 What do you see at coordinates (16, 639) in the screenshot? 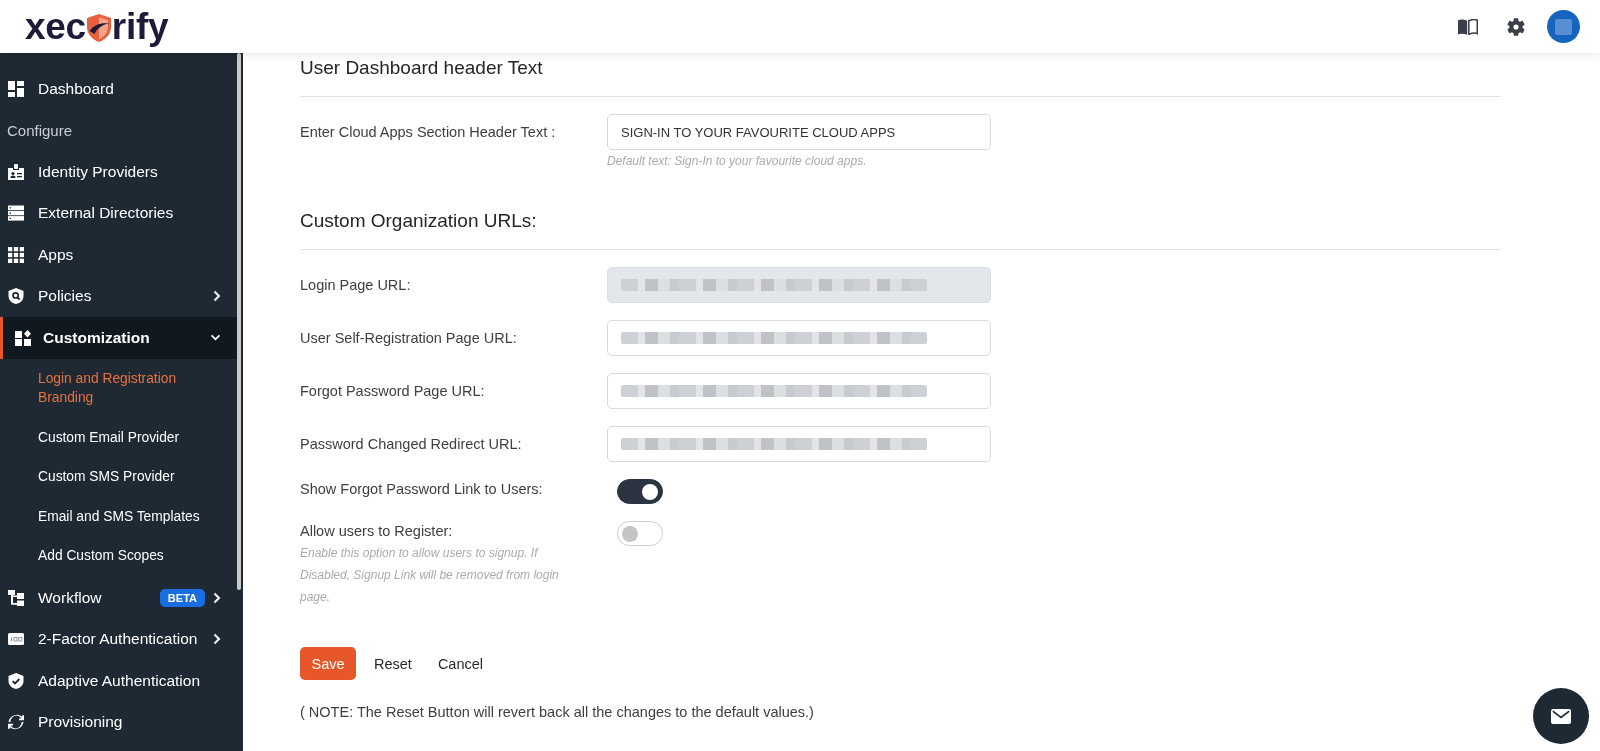
I see `number-box-icon` at bounding box center [16, 639].